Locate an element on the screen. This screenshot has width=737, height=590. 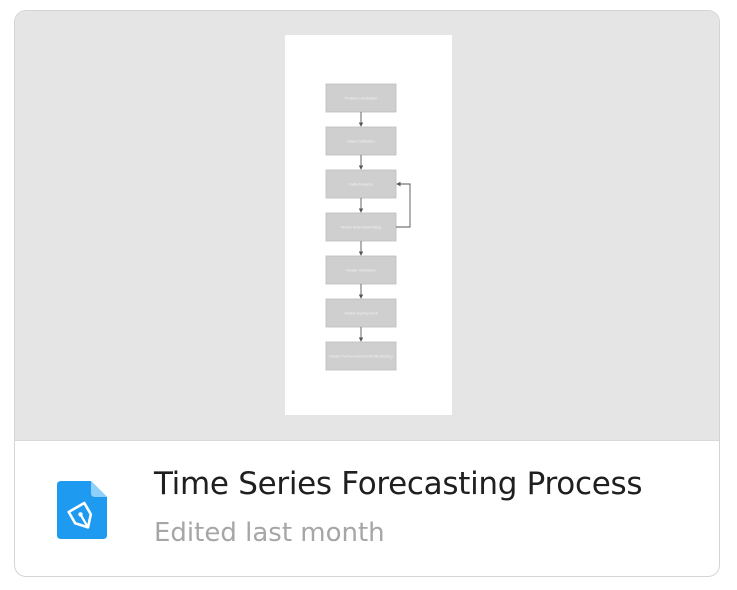
flow-step-label: Model Validation is located at coordinates (360, 270).